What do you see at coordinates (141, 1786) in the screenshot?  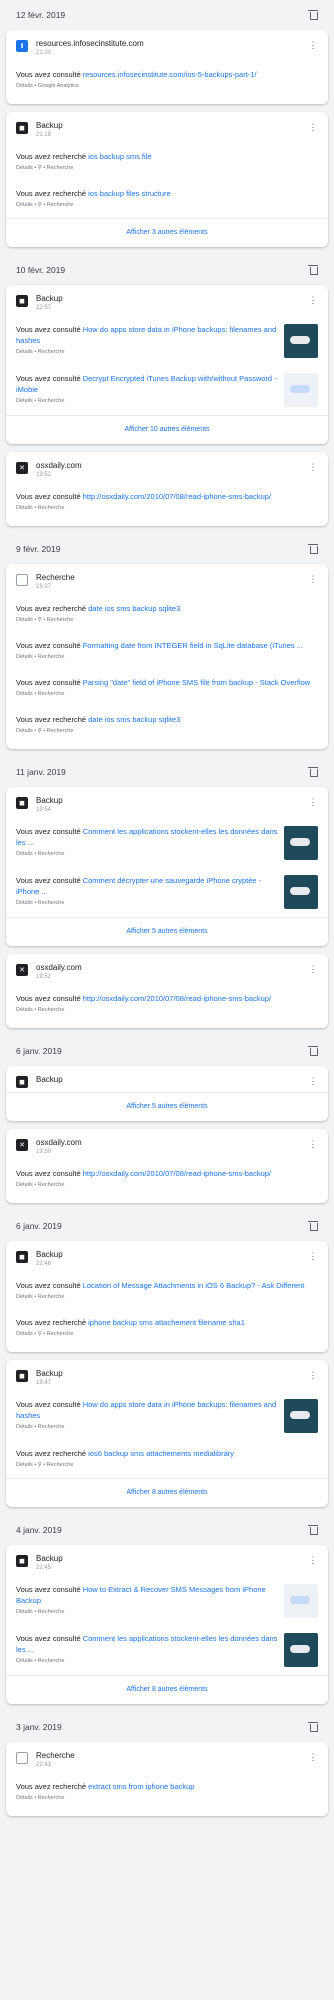 I see `entry-link: extract sms from iphone backup` at bounding box center [141, 1786].